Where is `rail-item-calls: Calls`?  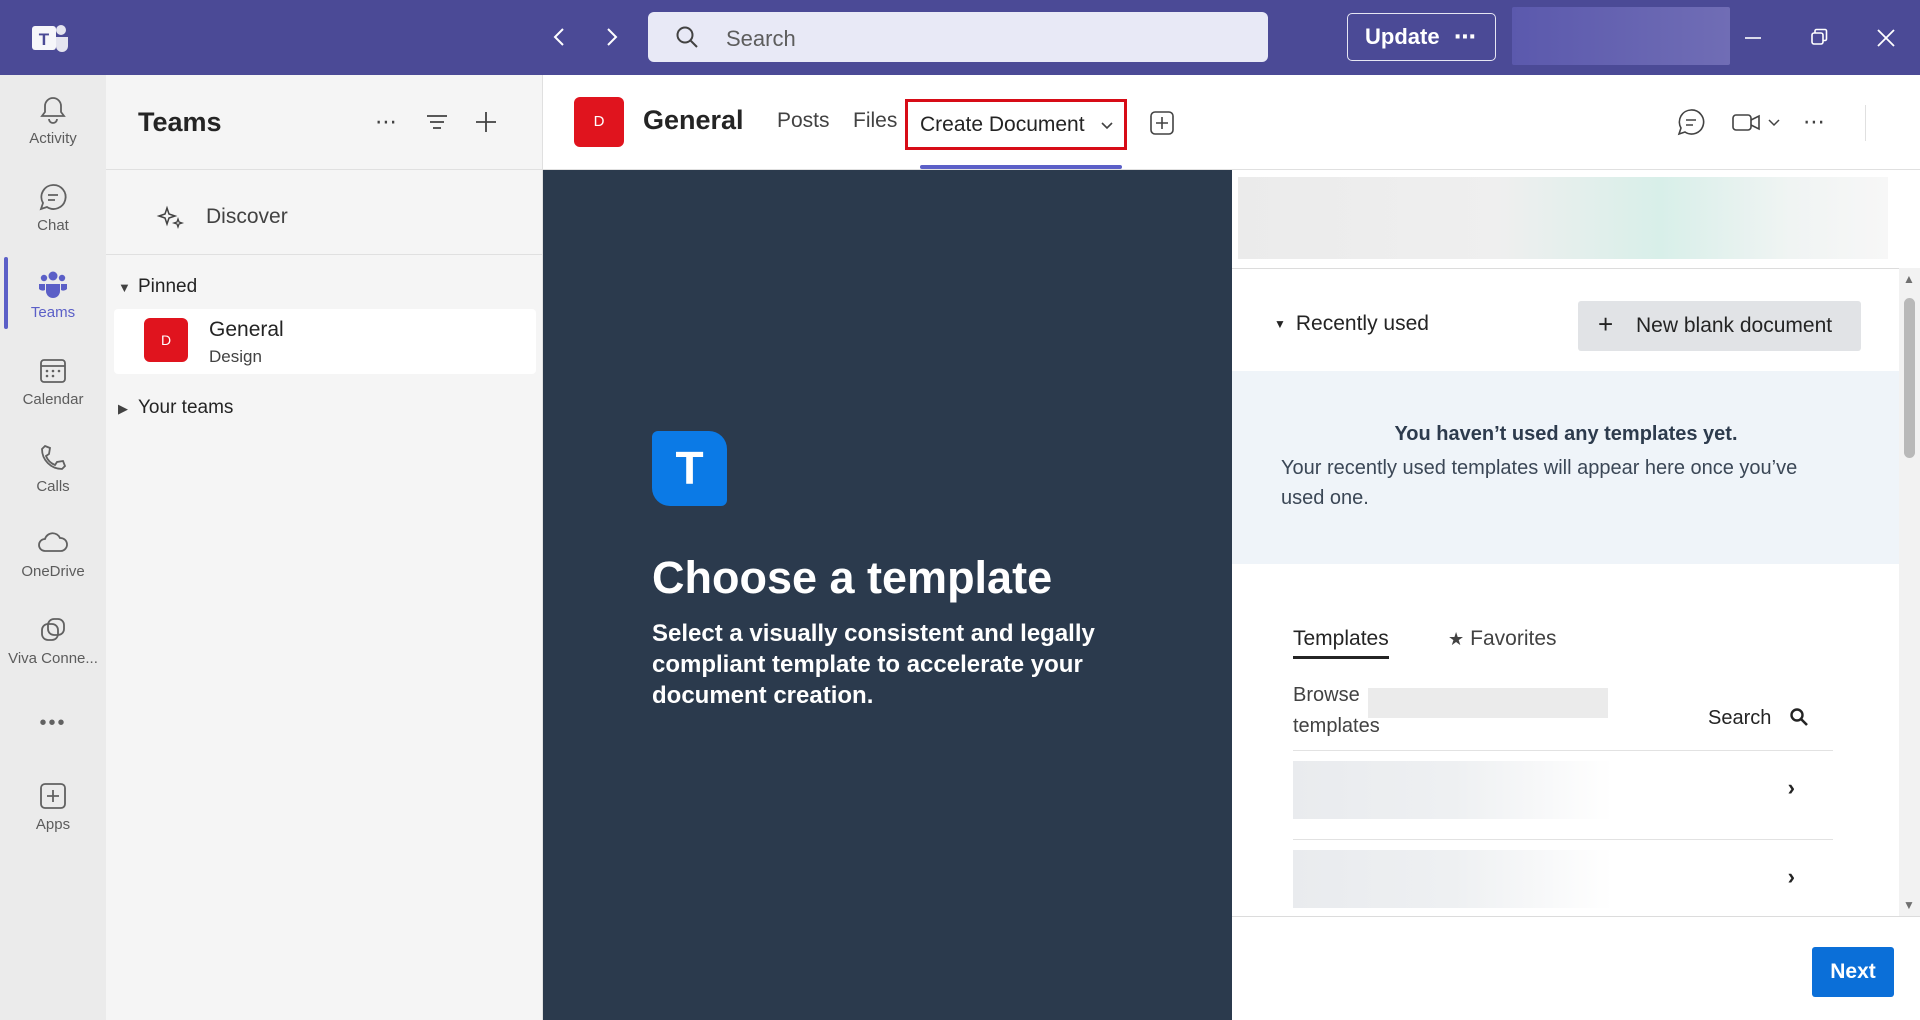
rail-item-calls: Calls is located at coordinates (53, 476).